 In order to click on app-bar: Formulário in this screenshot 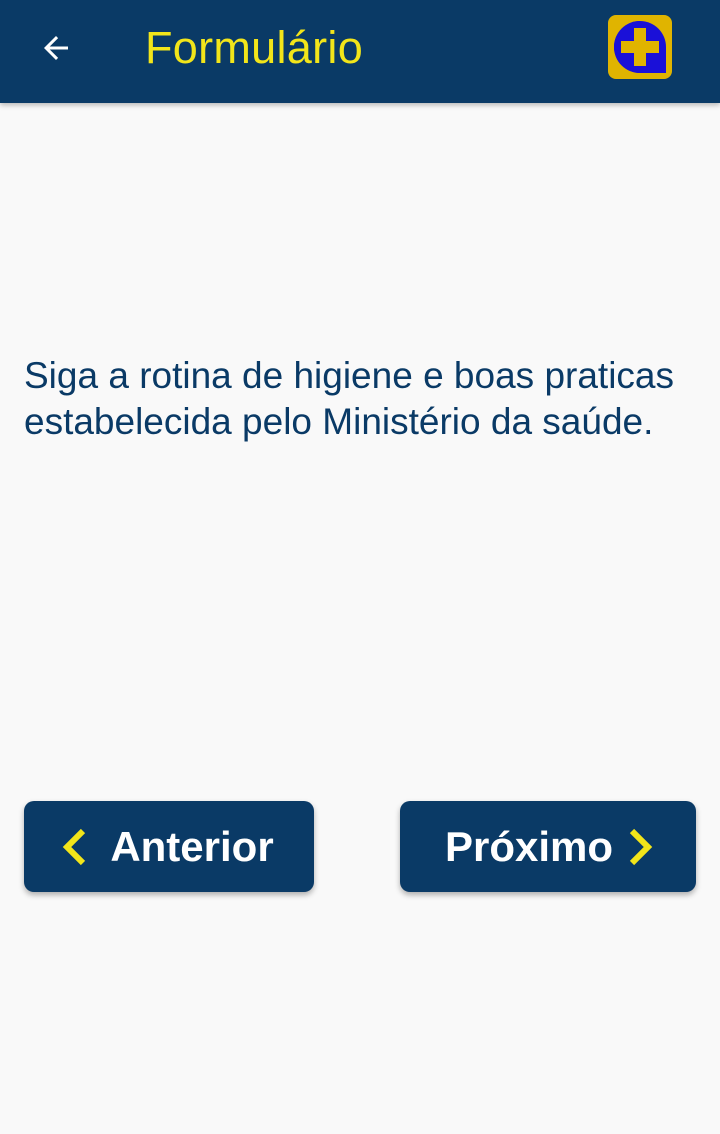, I will do `click(360, 51)`.